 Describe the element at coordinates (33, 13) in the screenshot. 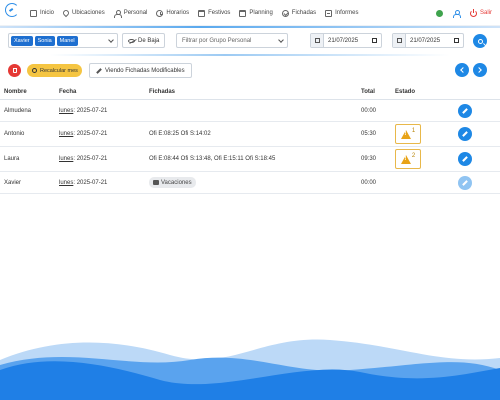

I see `grid-icon` at that location.